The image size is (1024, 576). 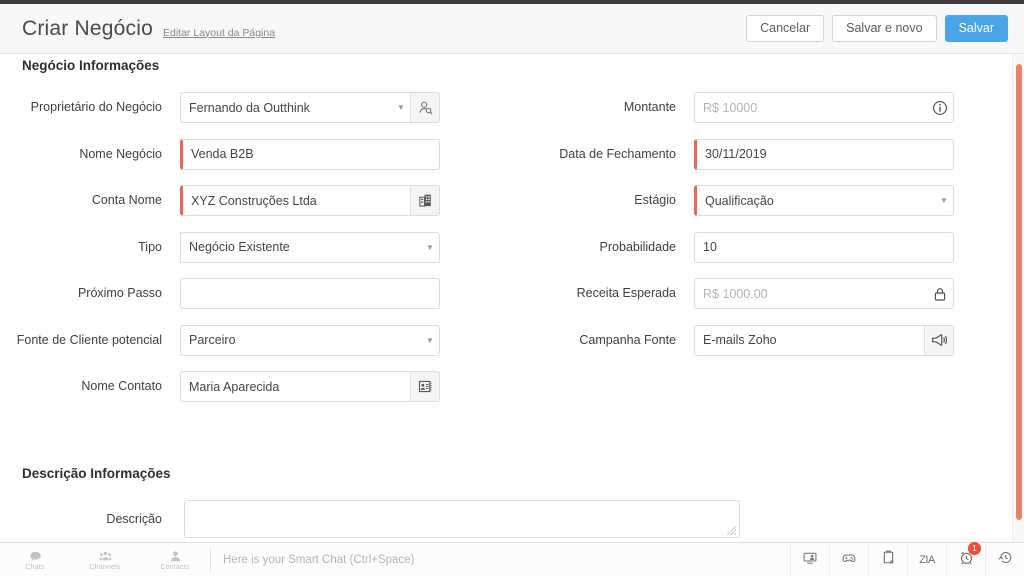 I want to click on lock-icon, so click(x=940, y=293).